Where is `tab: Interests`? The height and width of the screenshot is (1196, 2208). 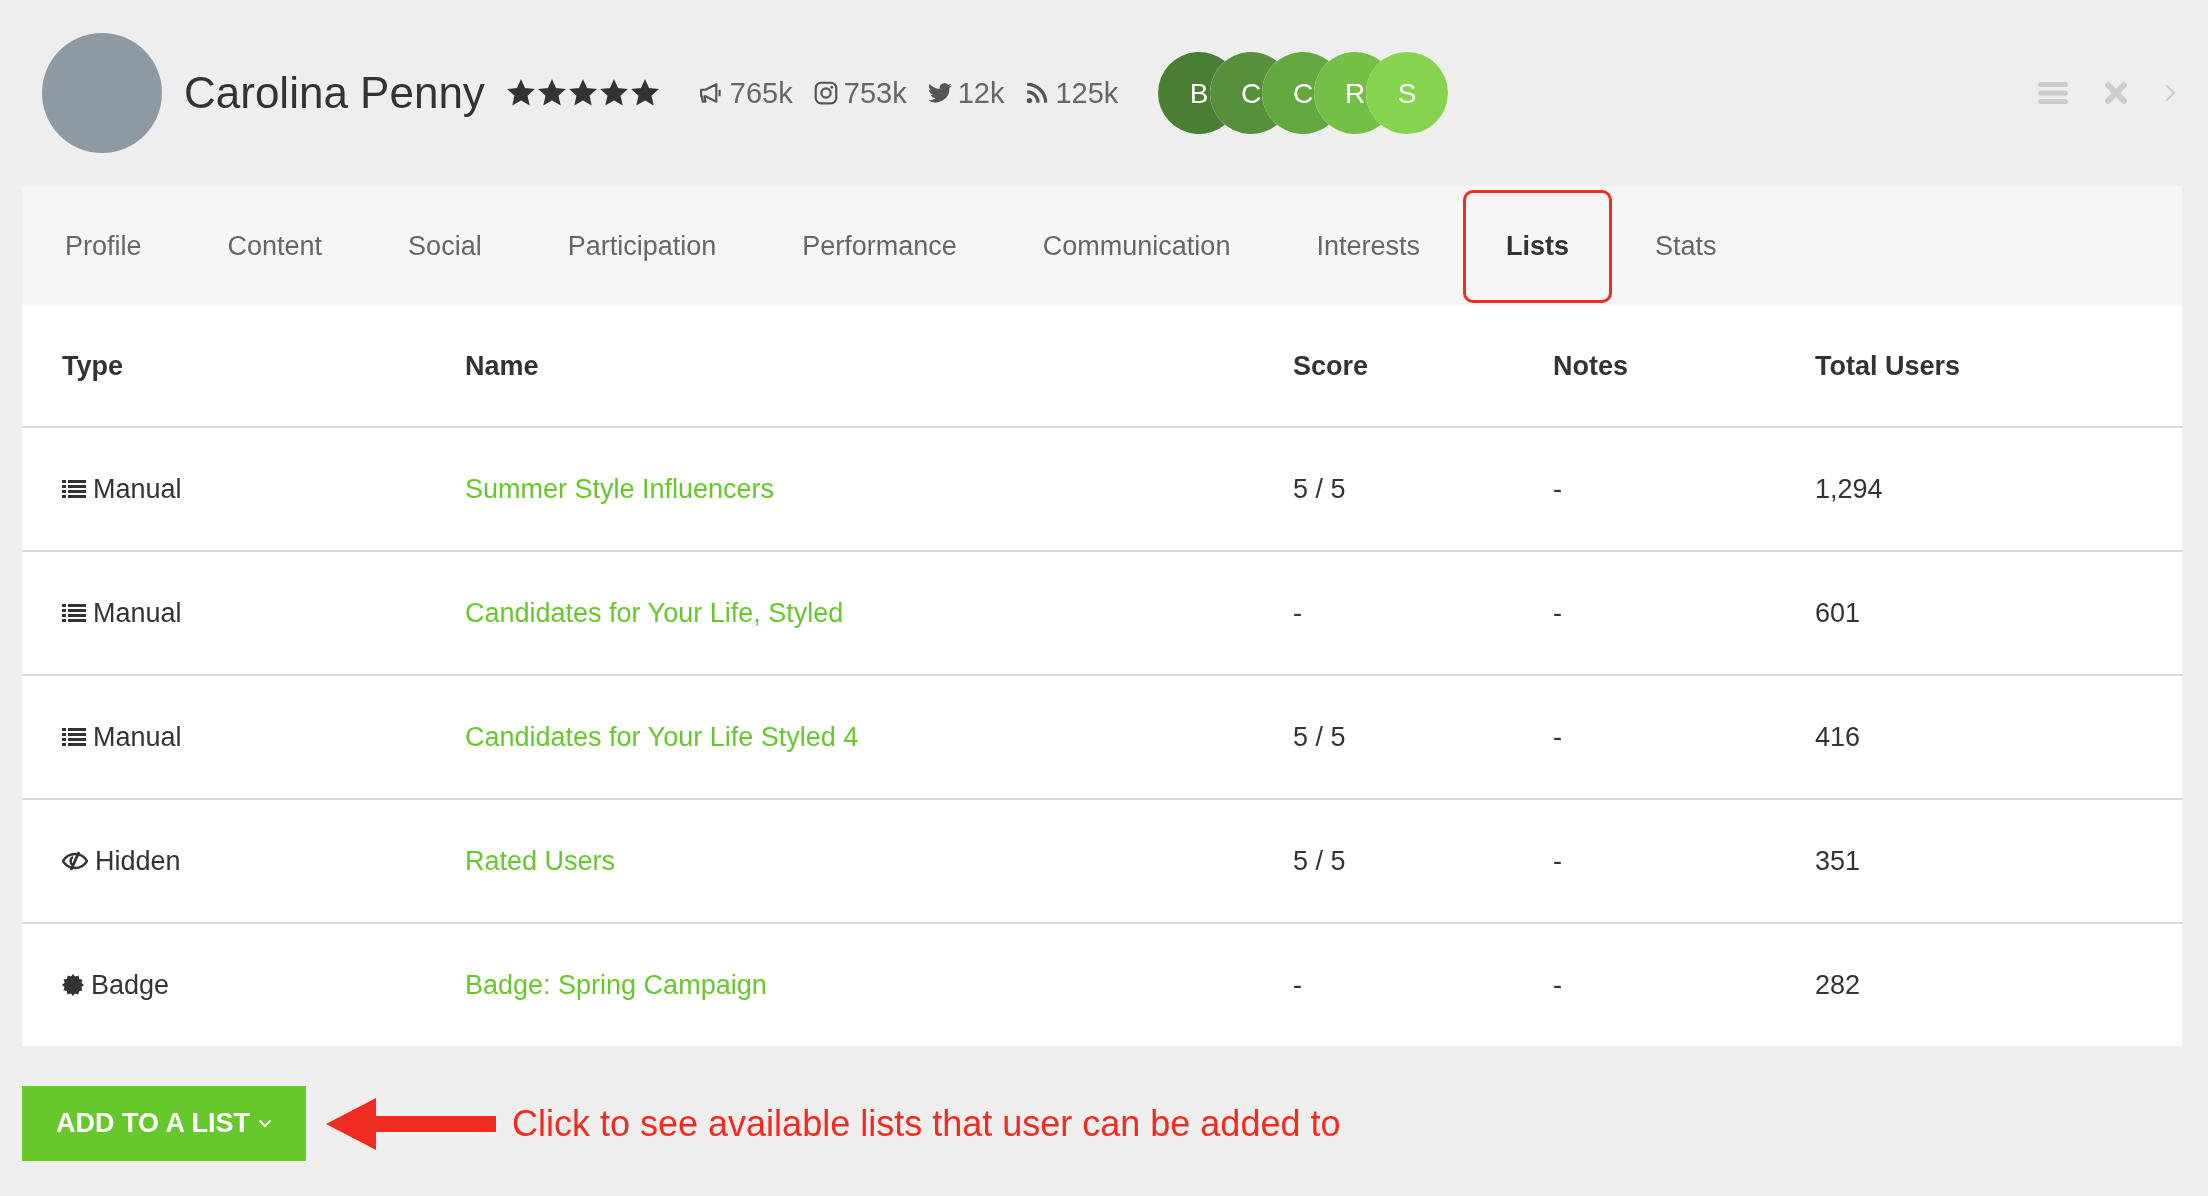 tab: Interests is located at coordinates (1368, 246).